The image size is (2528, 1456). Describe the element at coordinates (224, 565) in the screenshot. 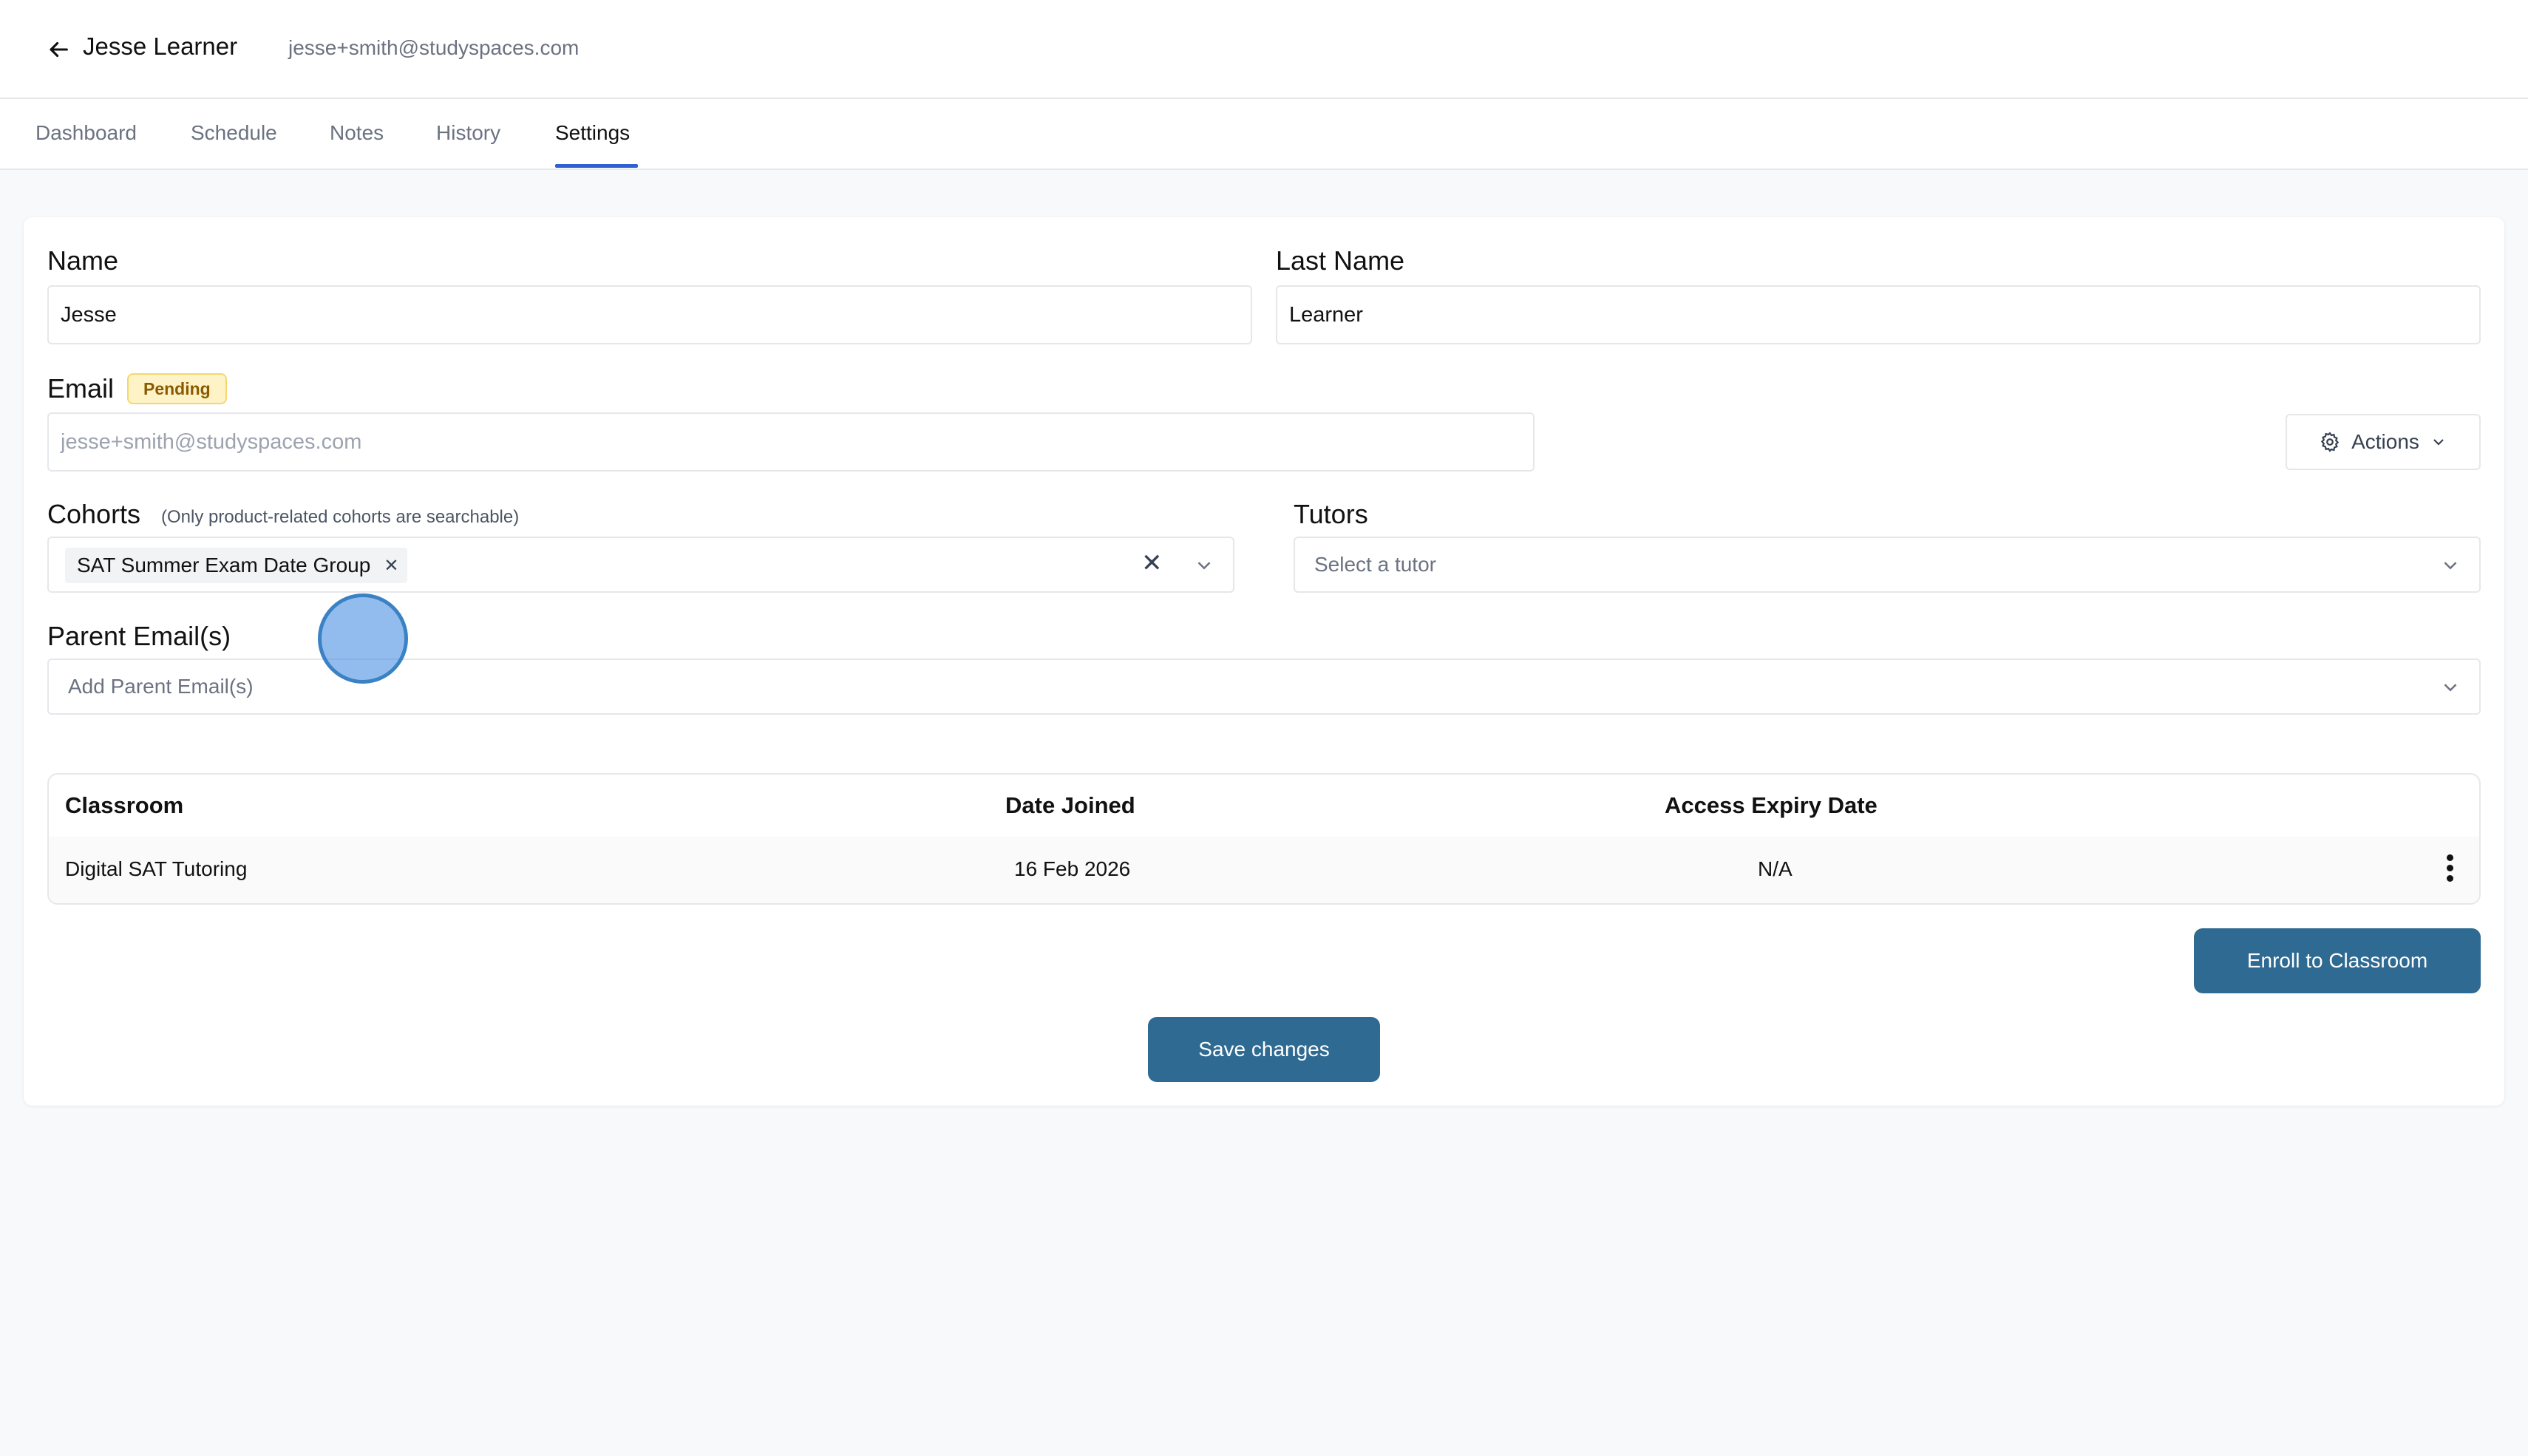

I see `cohort-chip-label: SAT Summer Exam Date Group` at that location.